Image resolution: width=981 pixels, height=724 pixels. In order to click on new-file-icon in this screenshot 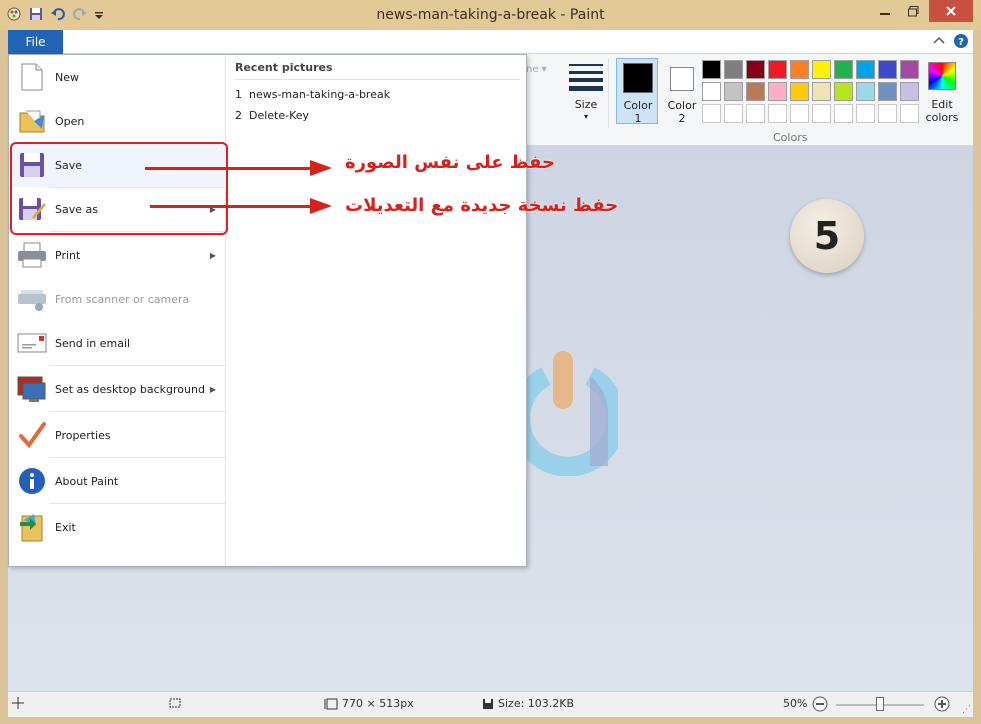, I will do `click(32, 77)`.